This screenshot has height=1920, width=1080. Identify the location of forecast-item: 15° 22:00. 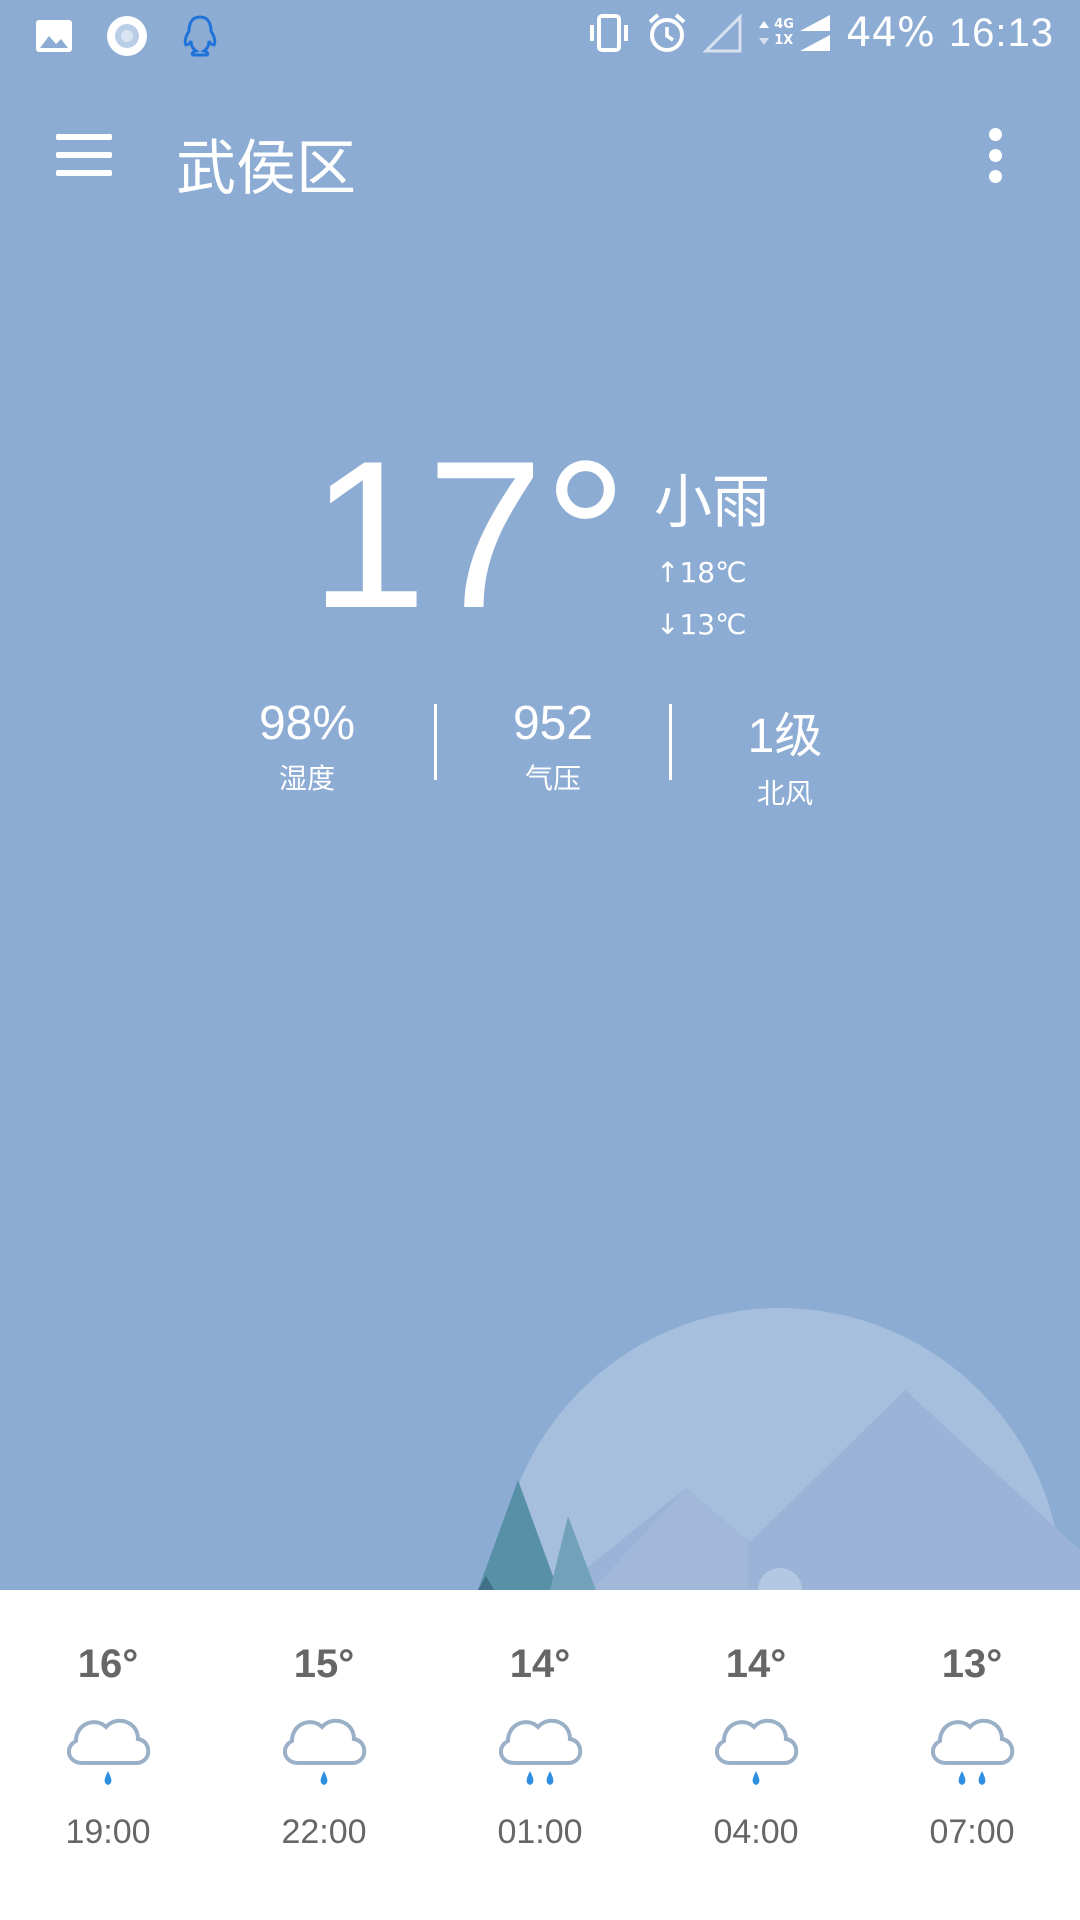
(324, 1755).